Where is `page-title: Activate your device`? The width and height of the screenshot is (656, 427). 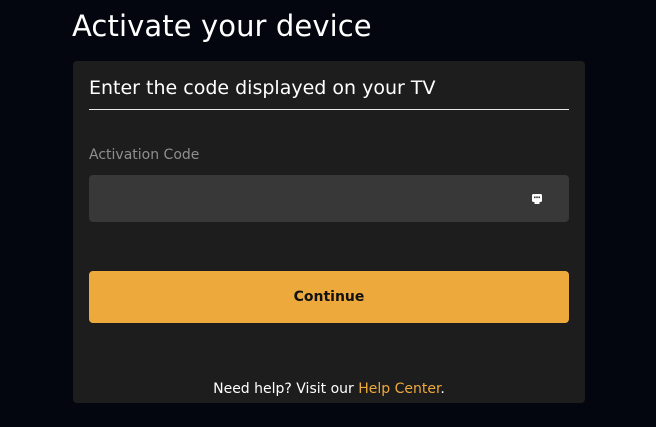 page-title: Activate your device is located at coordinates (222, 26).